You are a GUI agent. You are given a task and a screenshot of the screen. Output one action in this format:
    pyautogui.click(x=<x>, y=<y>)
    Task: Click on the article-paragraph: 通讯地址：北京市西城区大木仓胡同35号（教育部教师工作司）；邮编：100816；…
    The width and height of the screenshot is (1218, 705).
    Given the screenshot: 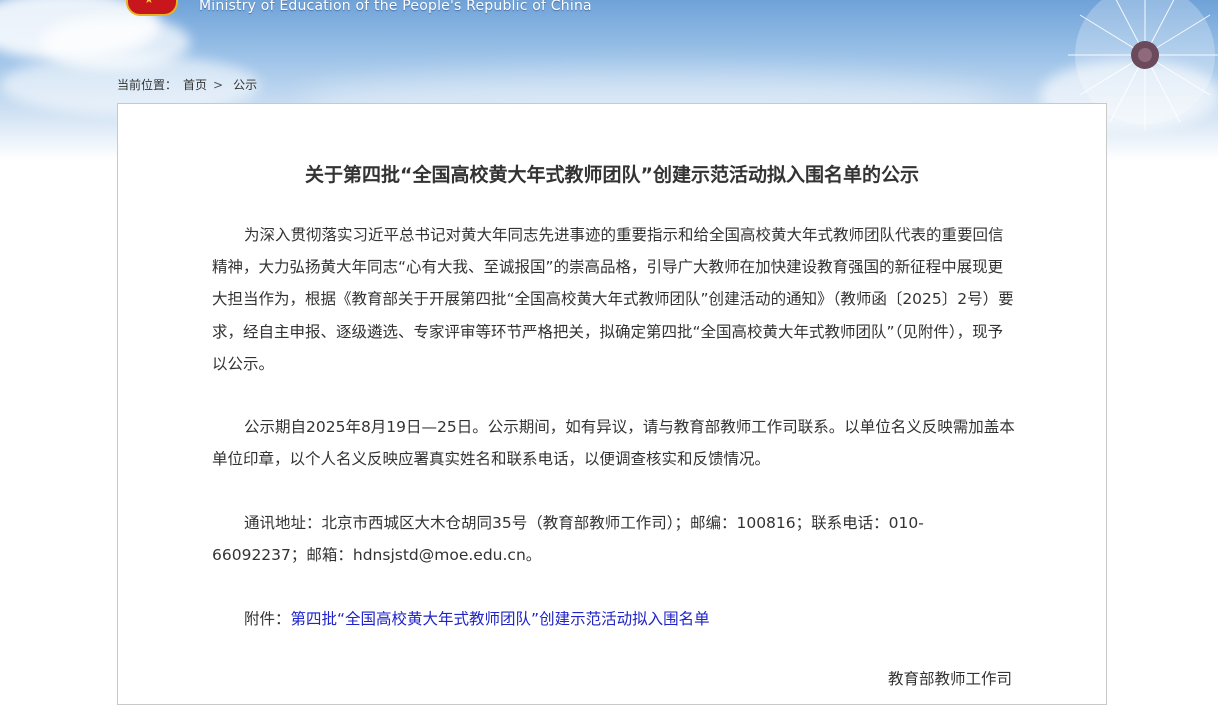 What is the action you would take?
    pyautogui.click(x=614, y=539)
    